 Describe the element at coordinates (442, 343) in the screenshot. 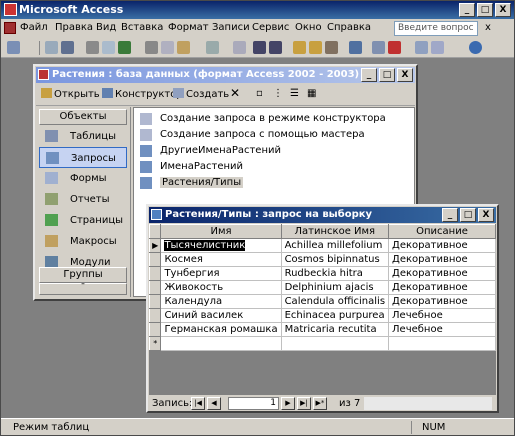

I see `table-cell` at that location.